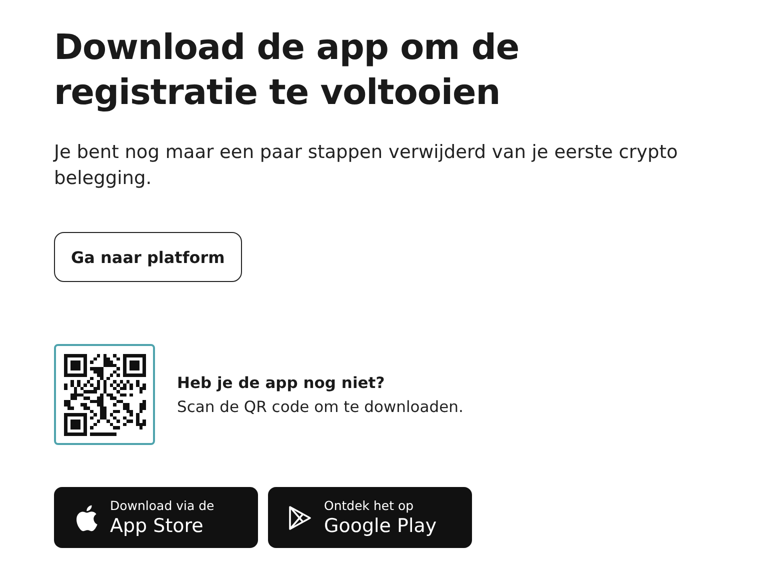  Describe the element at coordinates (366, 166) in the screenshot. I see `intro-text: Je bent nog maar een paar stappen verwijderd van je eerste crypto belegging.` at that location.